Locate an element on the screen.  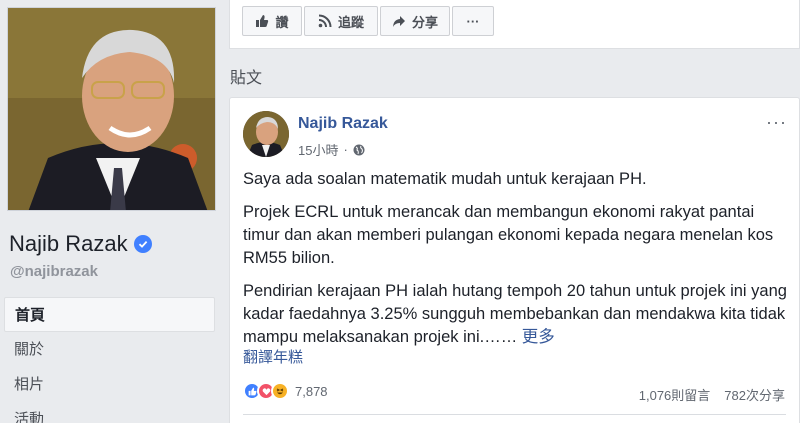
more-options-button: ··· is located at coordinates (473, 21).